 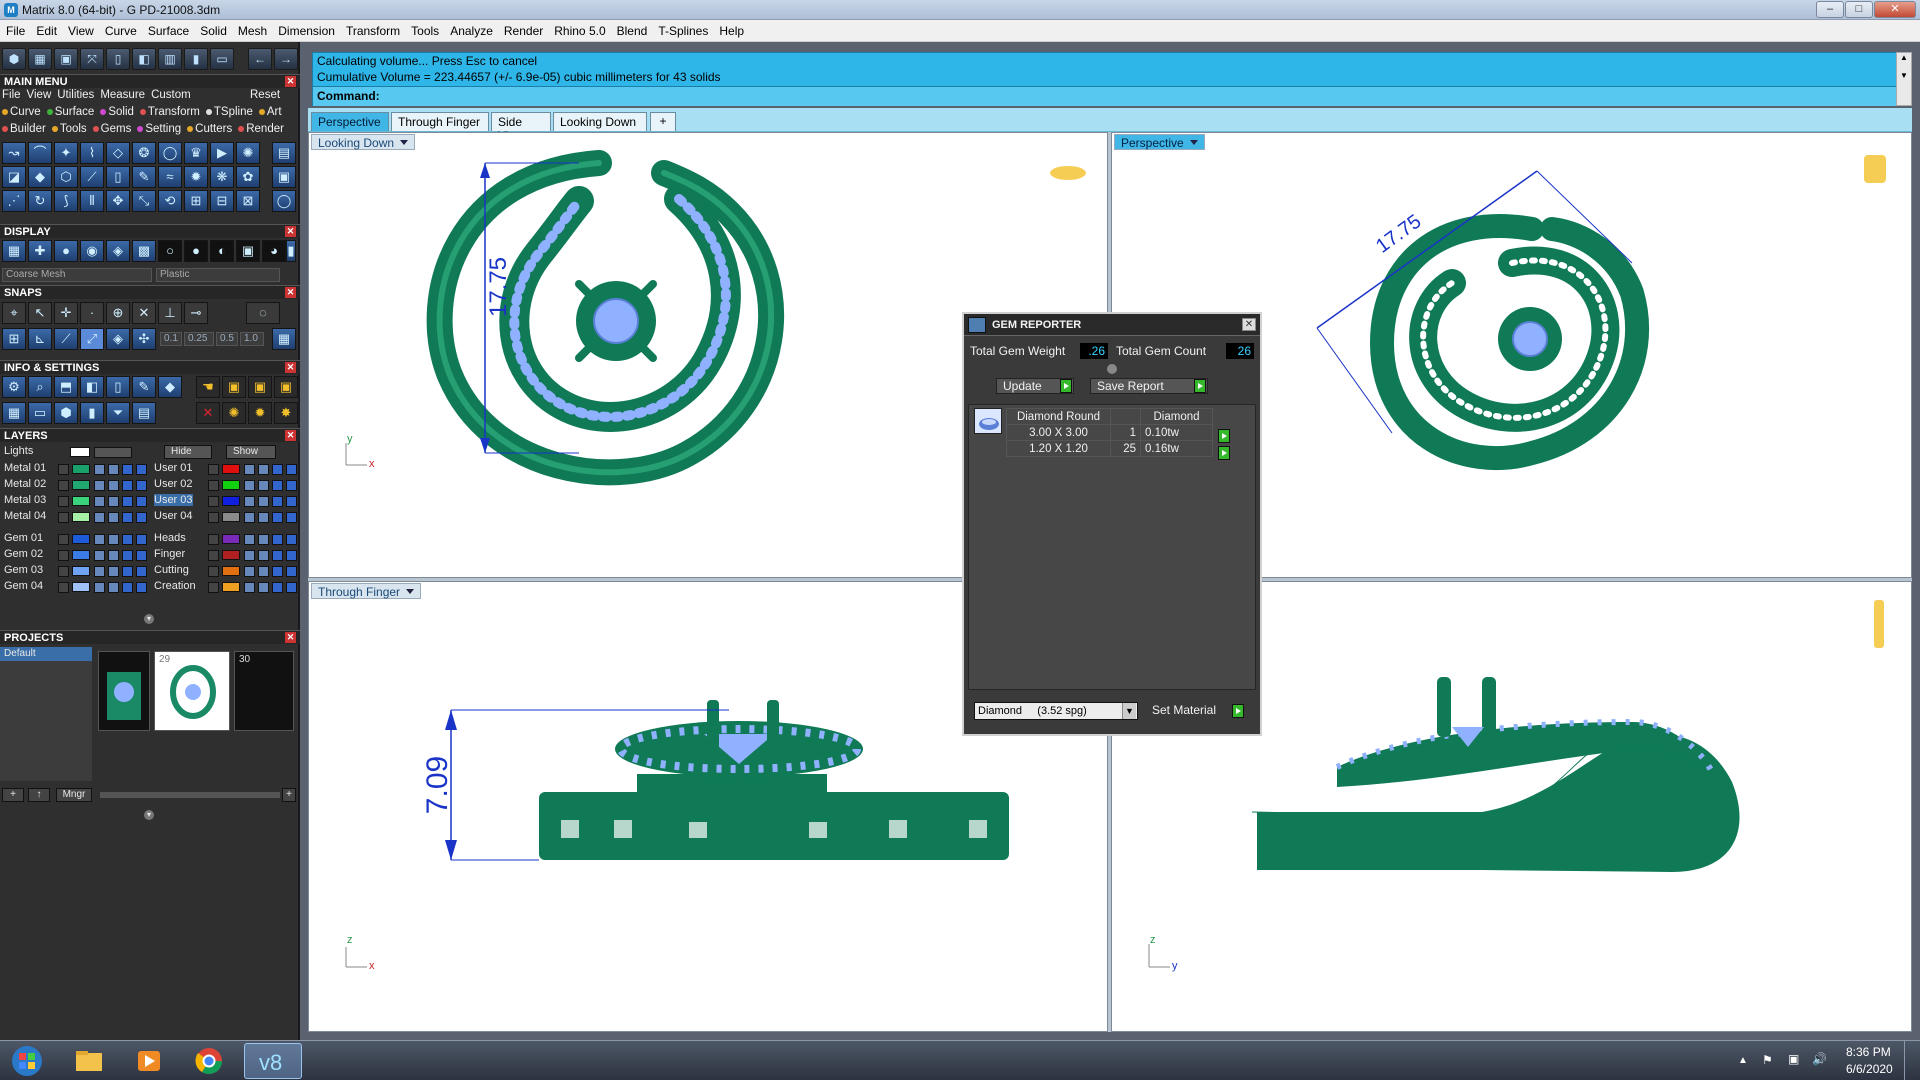 I want to click on panel-tool-icon: ▤, so click(x=284, y=153).